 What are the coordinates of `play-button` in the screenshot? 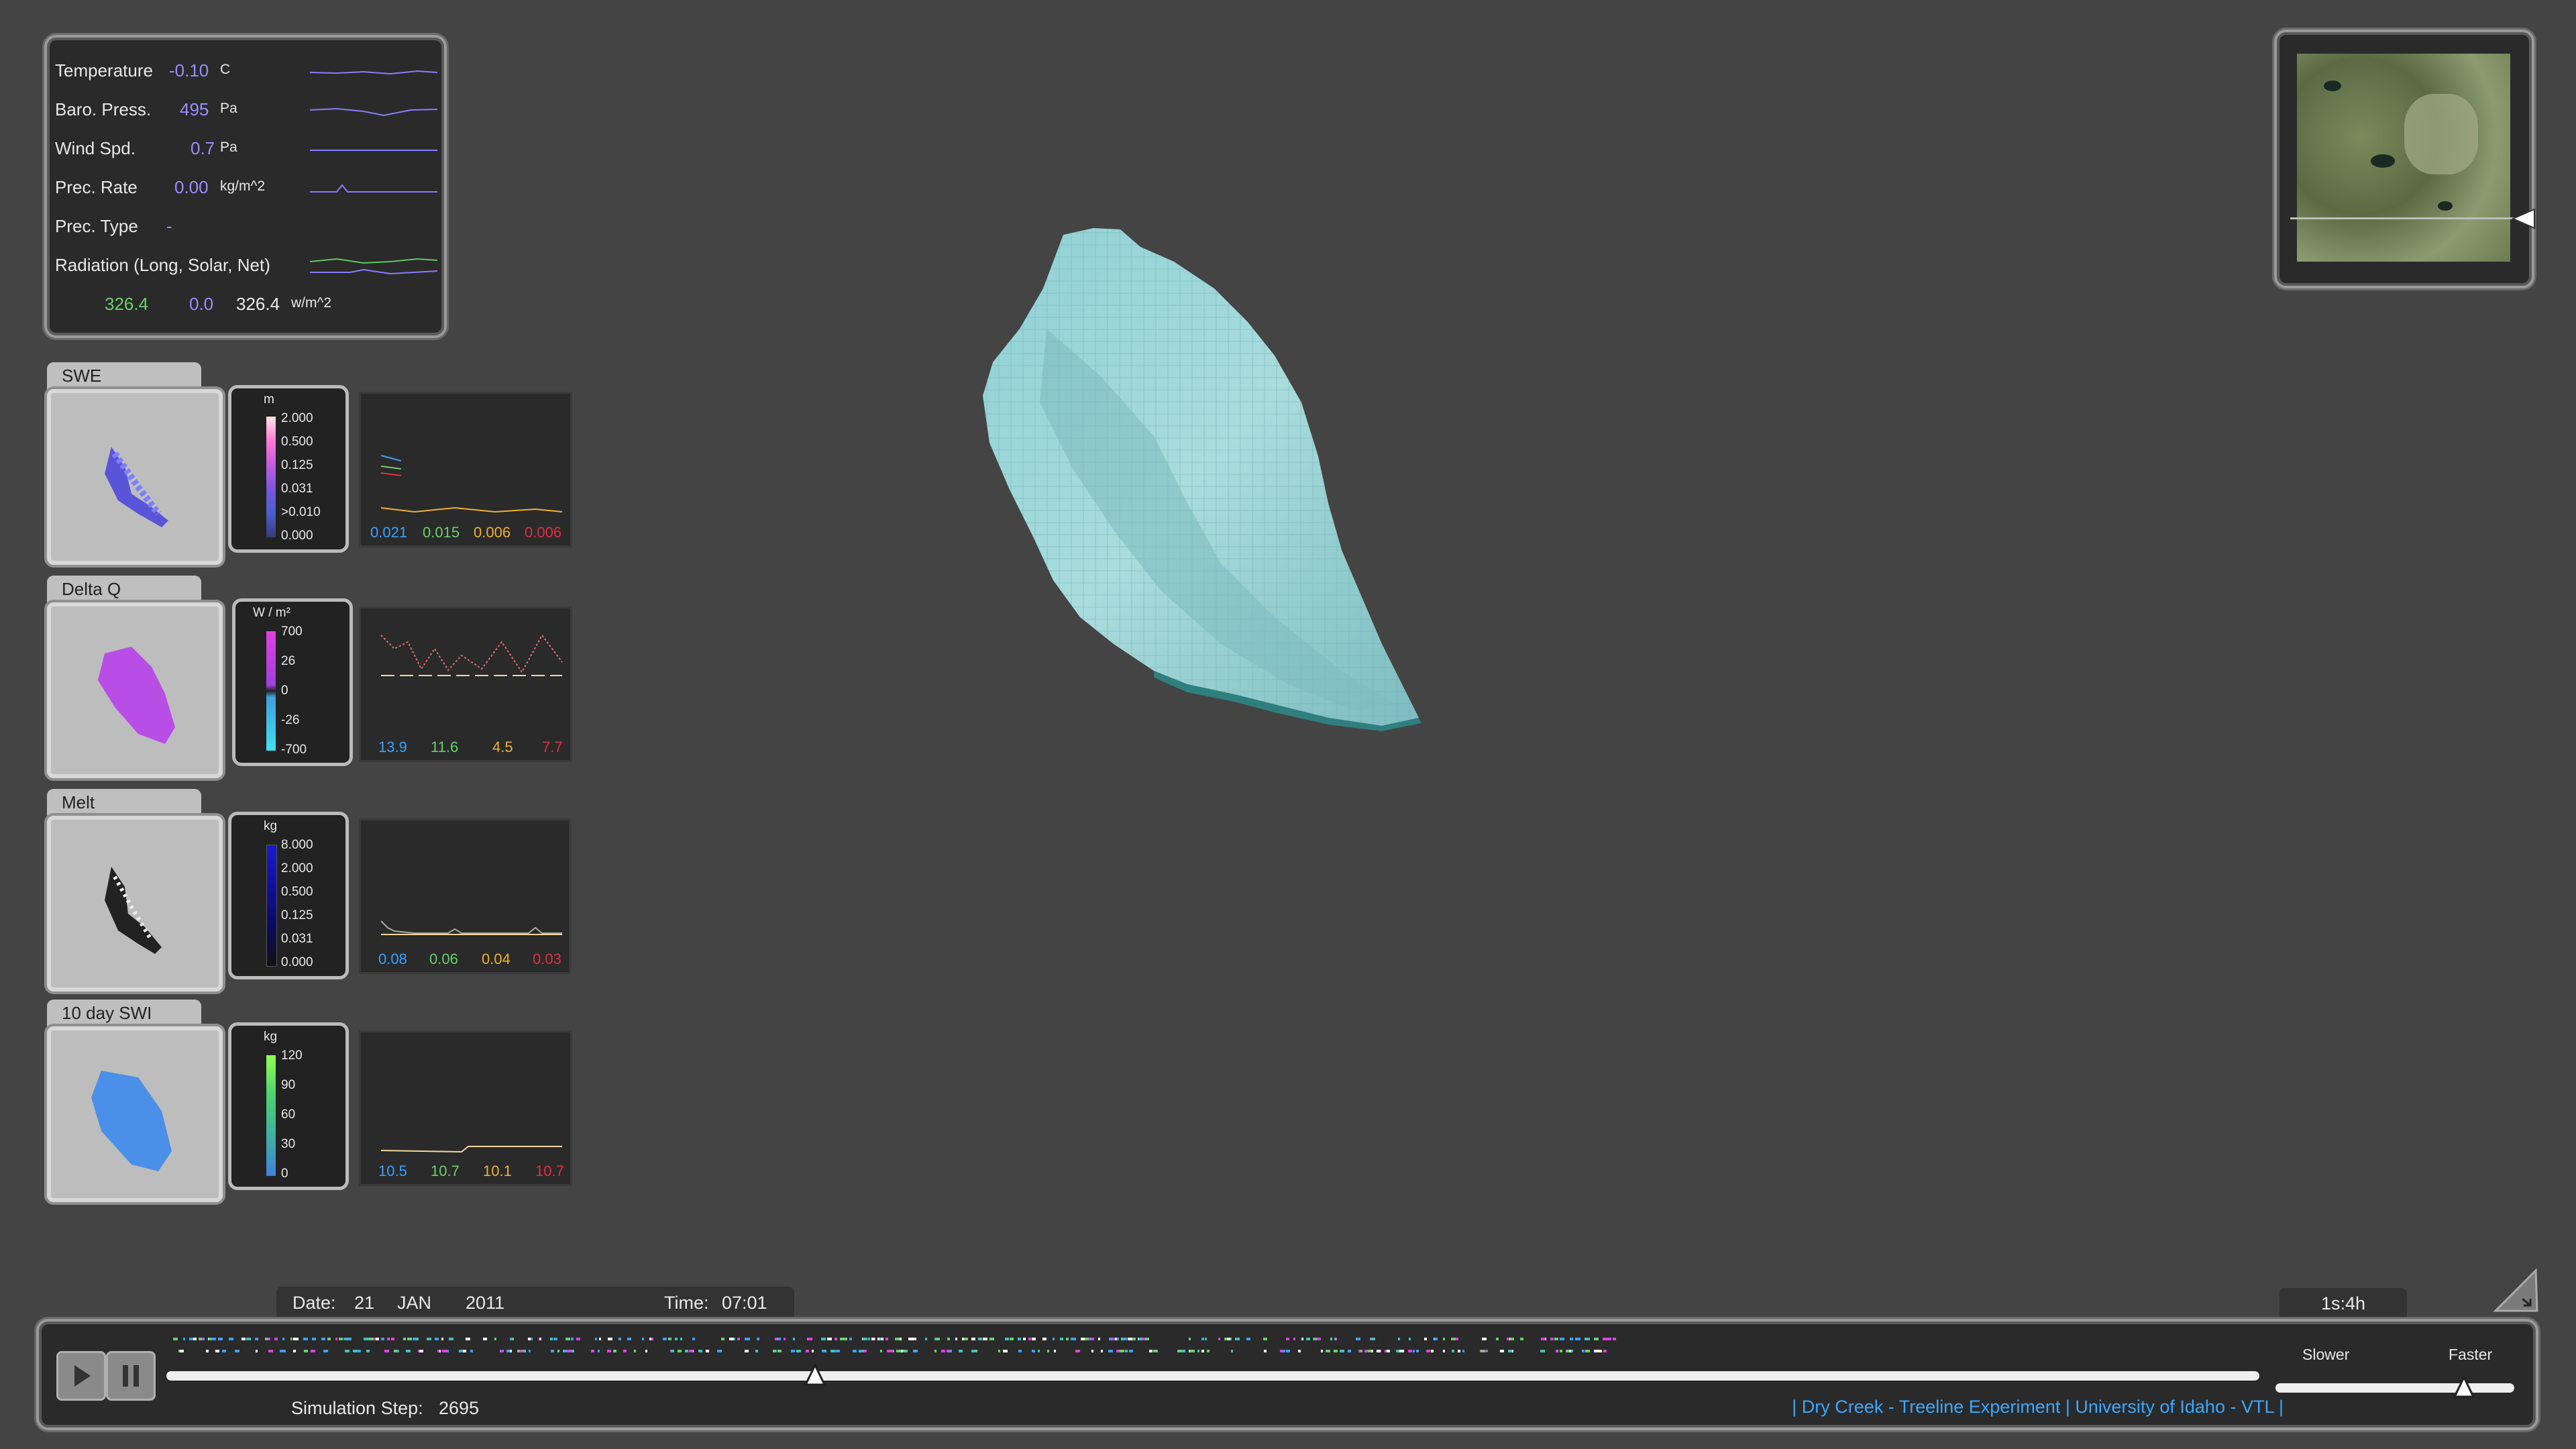 It's located at (81, 1376).